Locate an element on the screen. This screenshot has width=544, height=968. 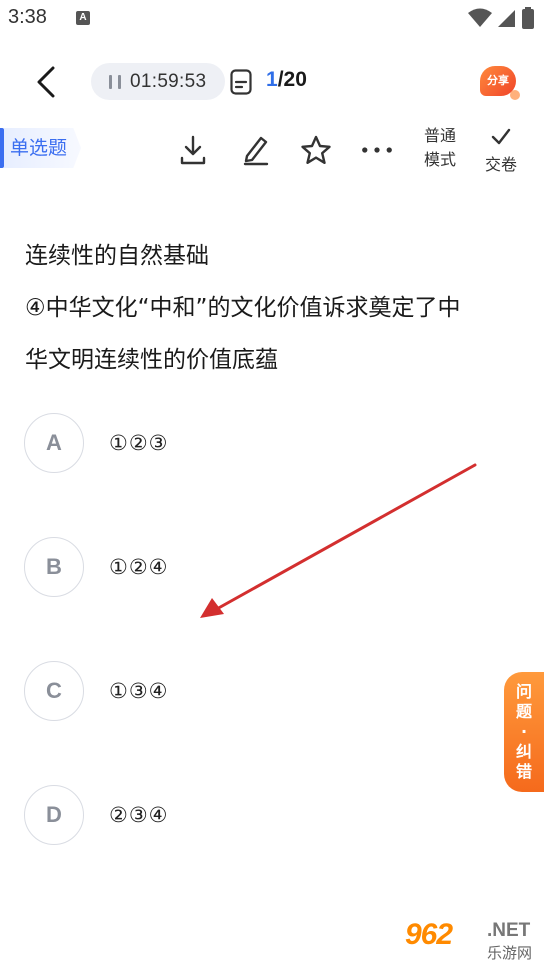
favorite-button is located at coordinates (316, 150).